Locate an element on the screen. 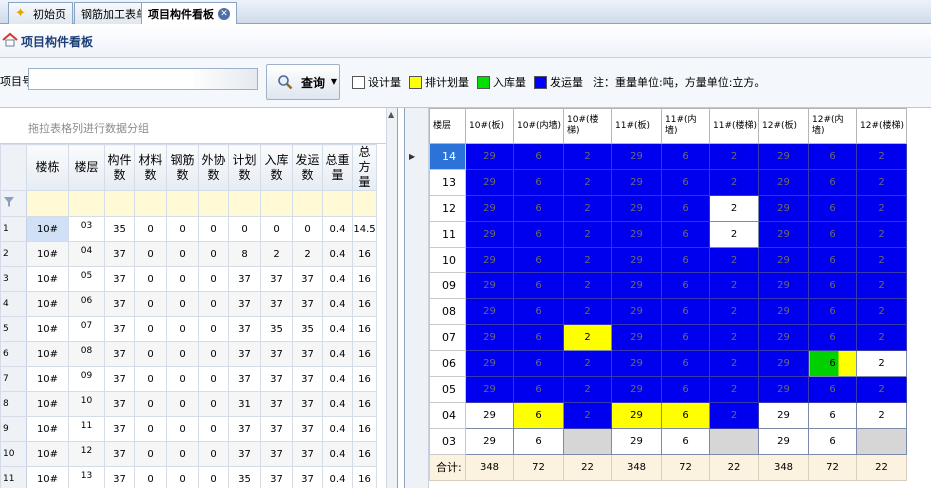 The height and width of the screenshot is (488, 931). board-floor-cell: 11 is located at coordinates (447, 234).